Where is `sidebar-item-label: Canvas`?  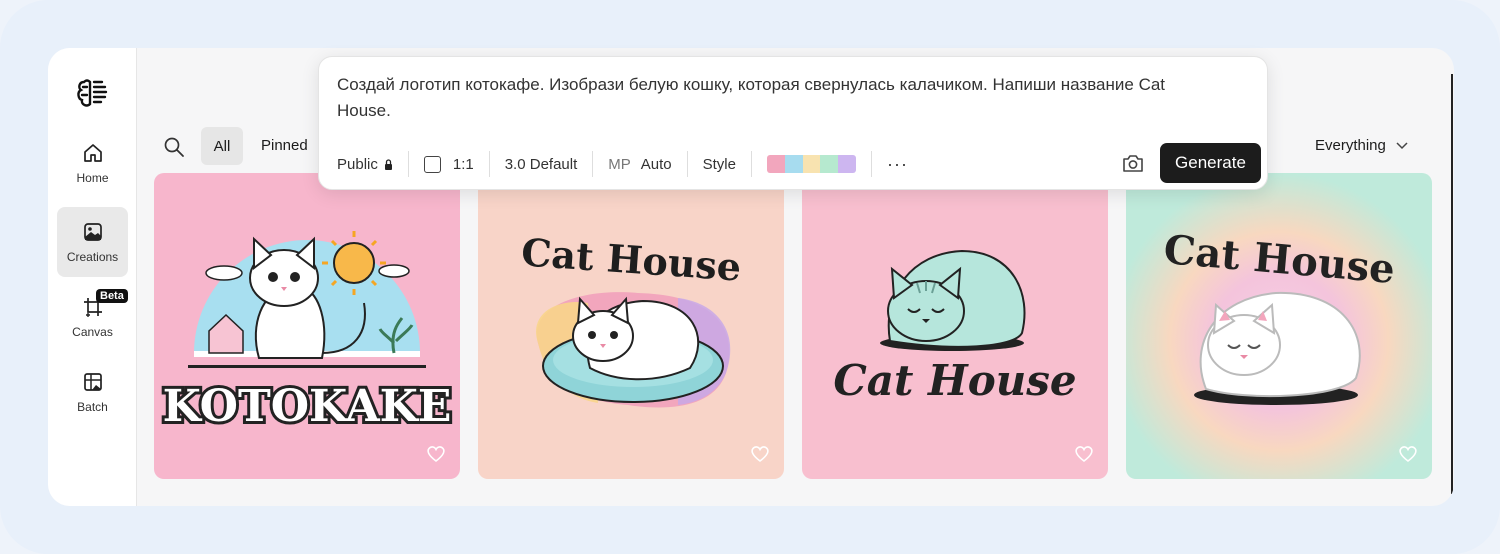
sidebar-item-label: Canvas is located at coordinates (92, 332).